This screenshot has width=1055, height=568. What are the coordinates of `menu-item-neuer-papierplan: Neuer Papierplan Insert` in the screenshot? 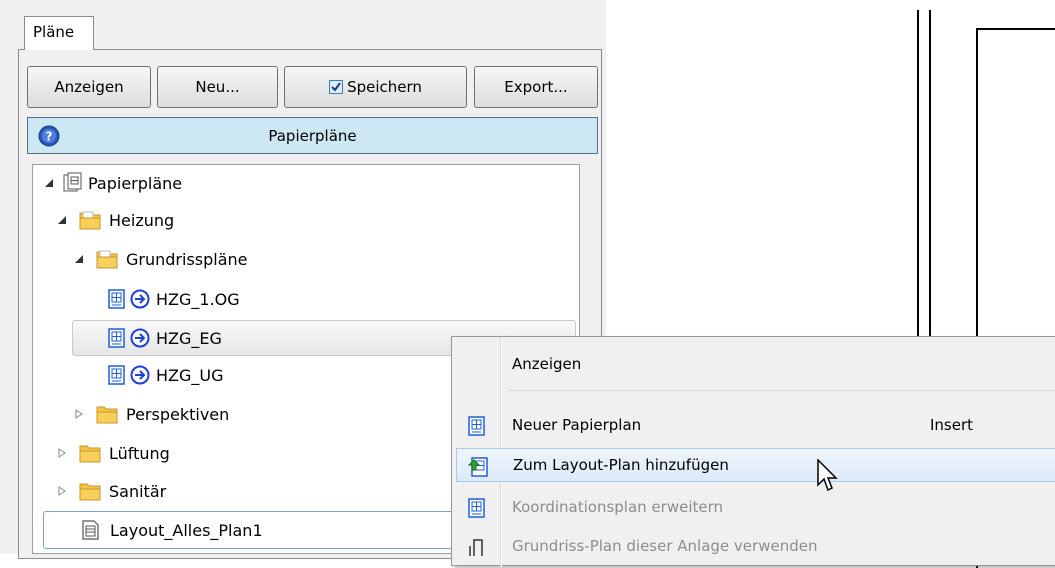 It's located at (753, 425).